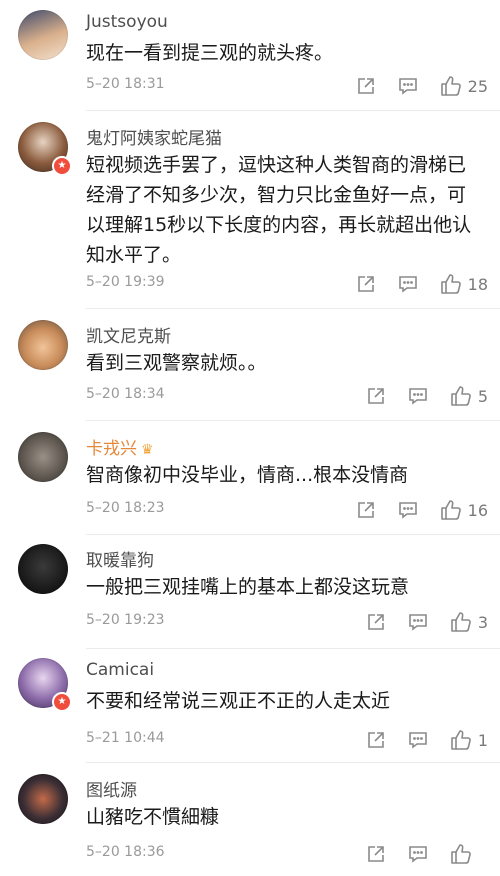  I want to click on like-button: 25, so click(464, 86).